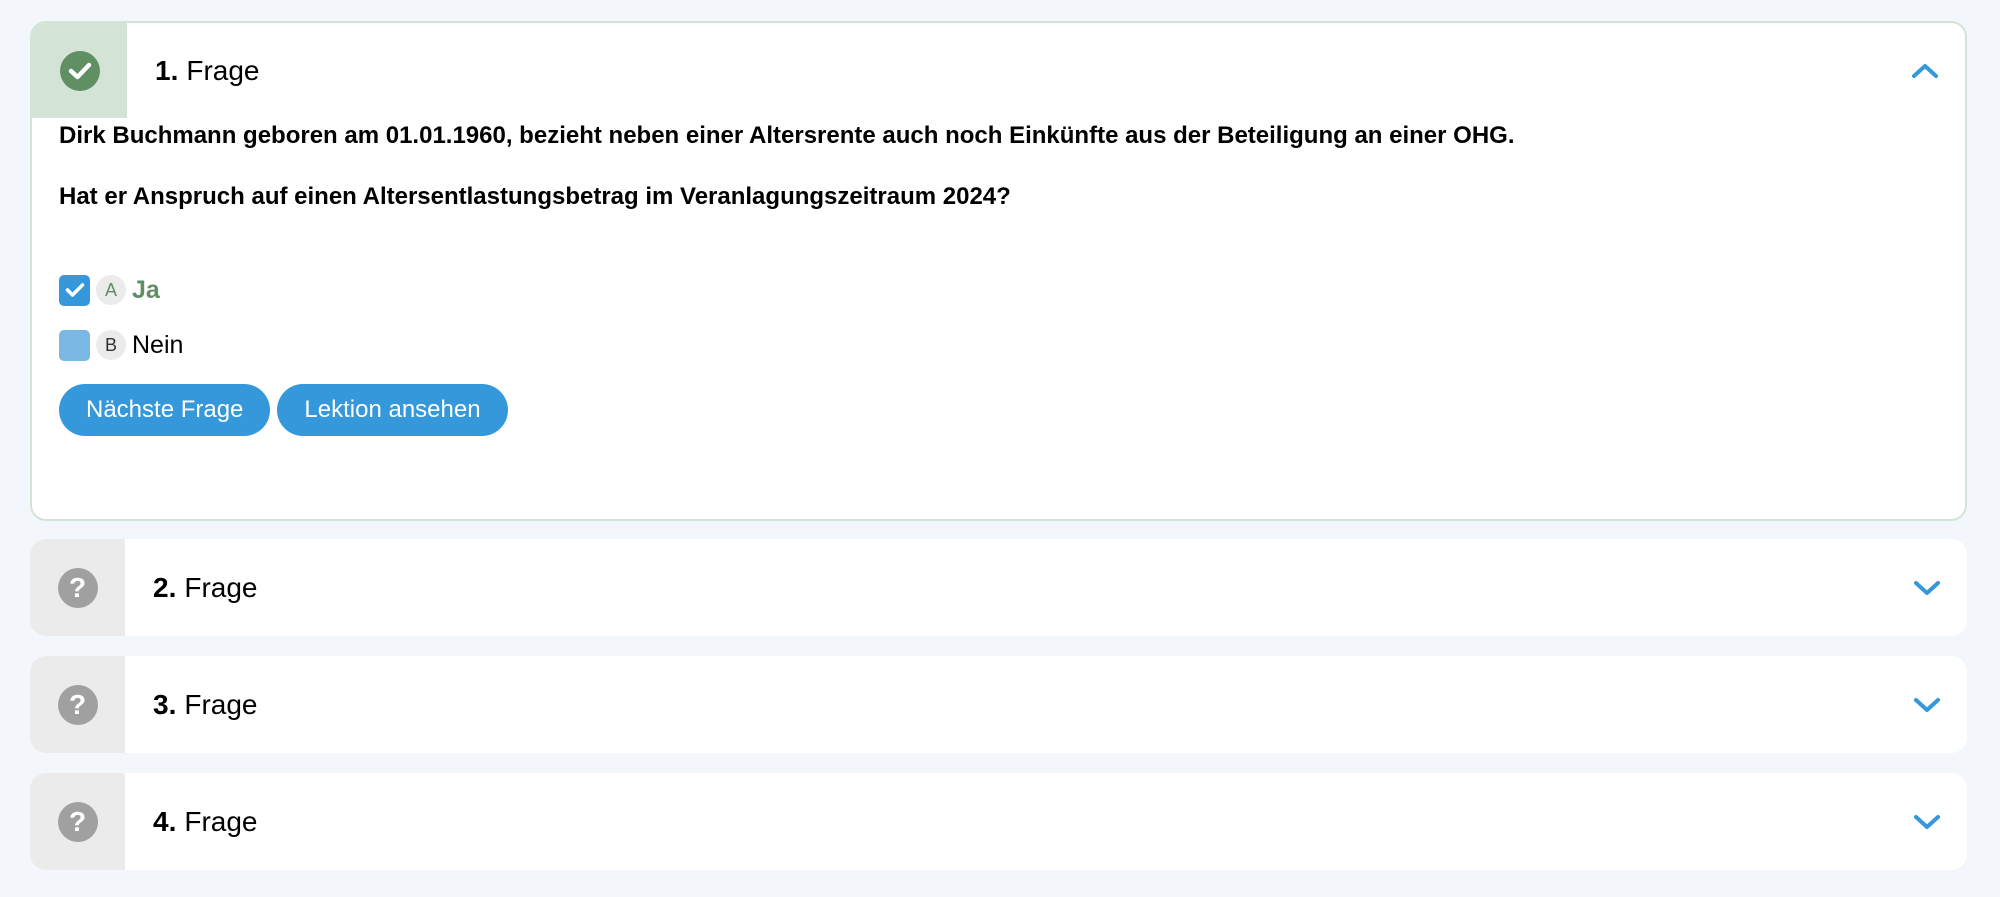 The image size is (2000, 897). What do you see at coordinates (998, 410) in the screenshot?
I see `question-actions: Nächste Frage Lektion ansehen` at bounding box center [998, 410].